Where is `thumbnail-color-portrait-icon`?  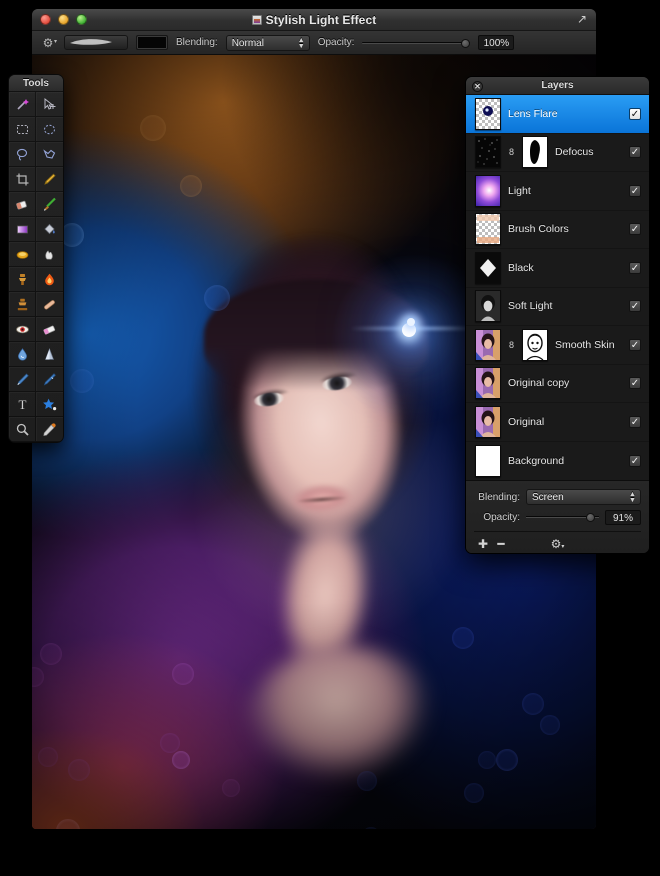 thumbnail-color-portrait-icon is located at coordinates (488, 344).